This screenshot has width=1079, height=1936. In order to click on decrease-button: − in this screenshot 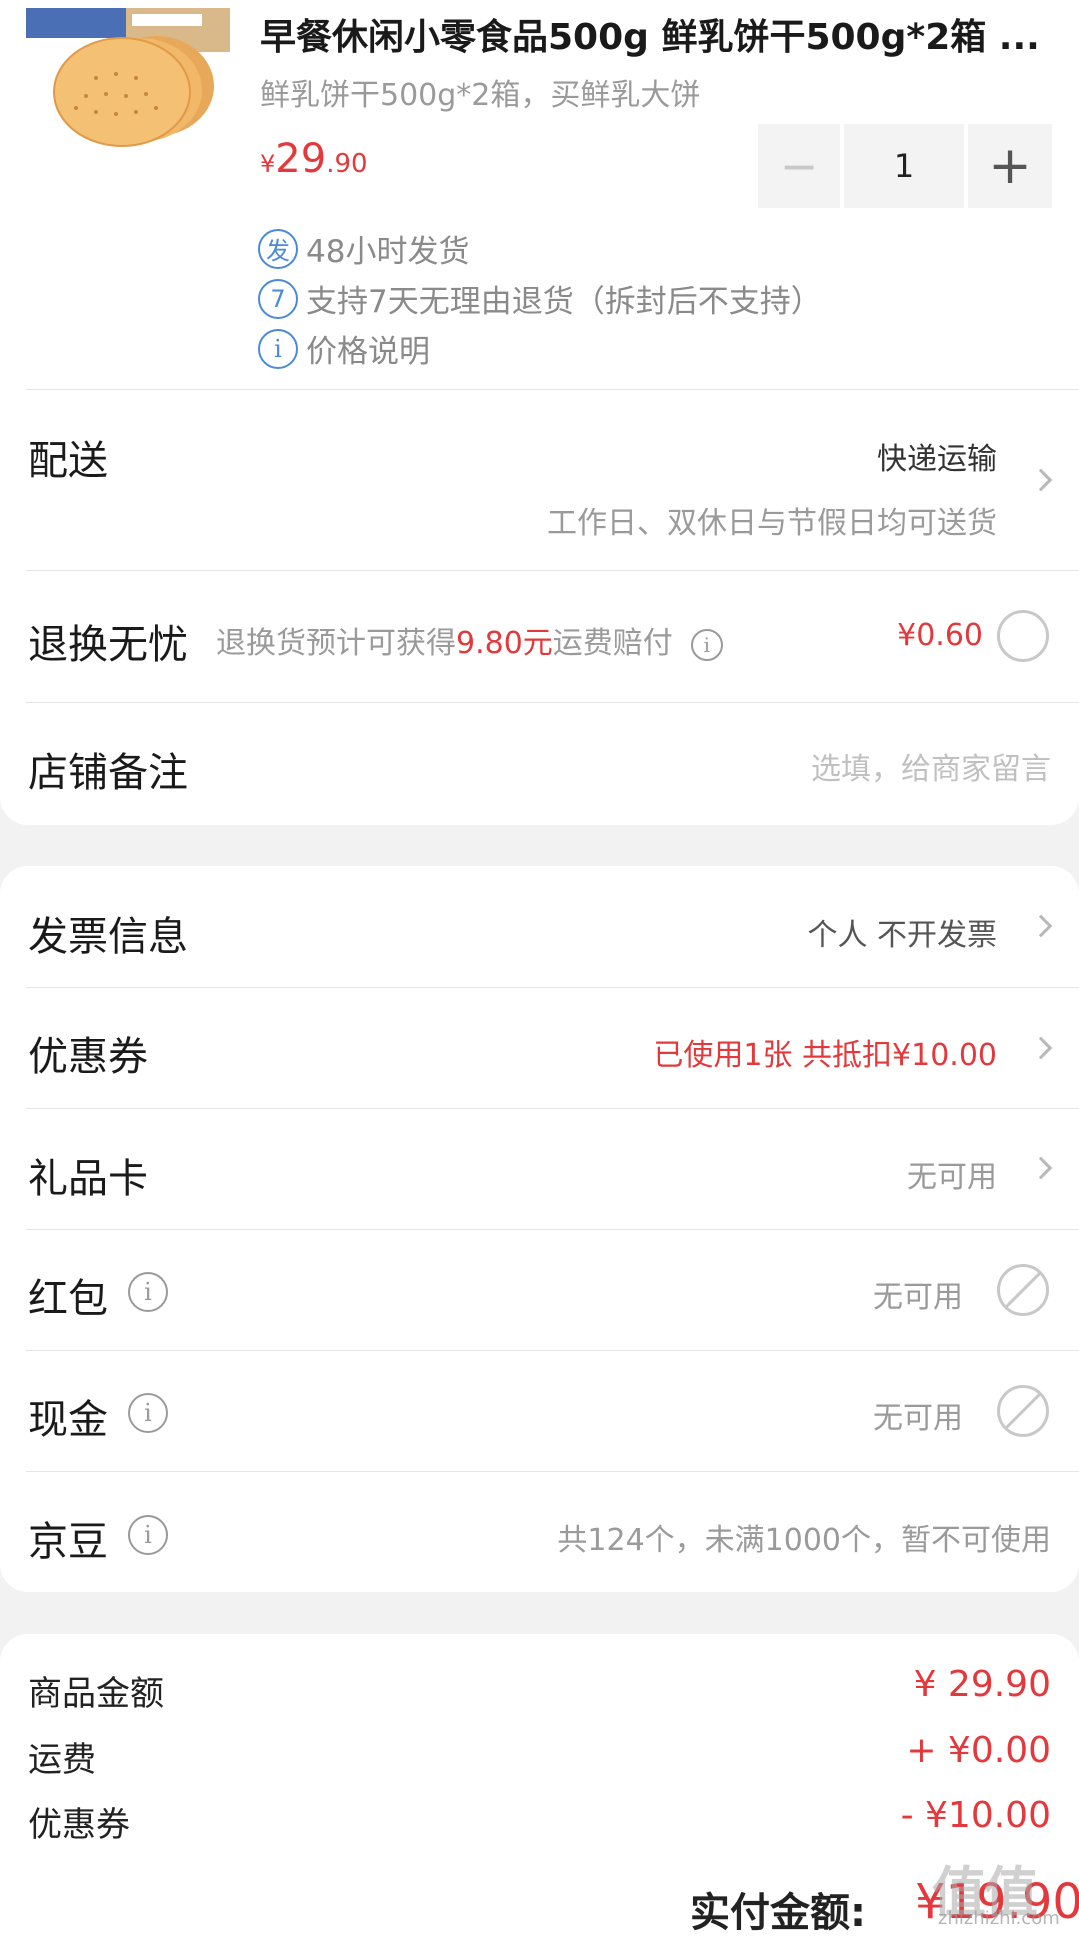, I will do `click(799, 166)`.